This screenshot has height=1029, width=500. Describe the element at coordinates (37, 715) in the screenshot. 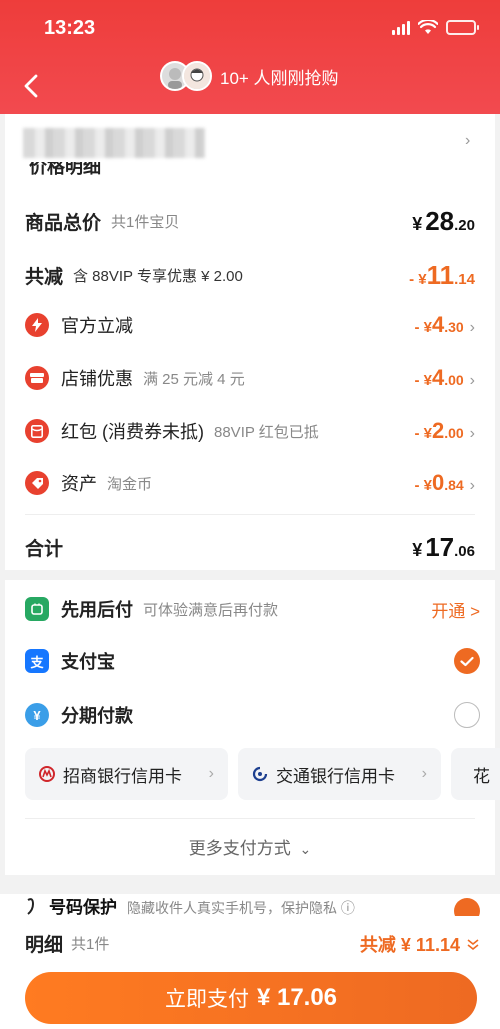

I see `installment-icon: ¥` at that location.